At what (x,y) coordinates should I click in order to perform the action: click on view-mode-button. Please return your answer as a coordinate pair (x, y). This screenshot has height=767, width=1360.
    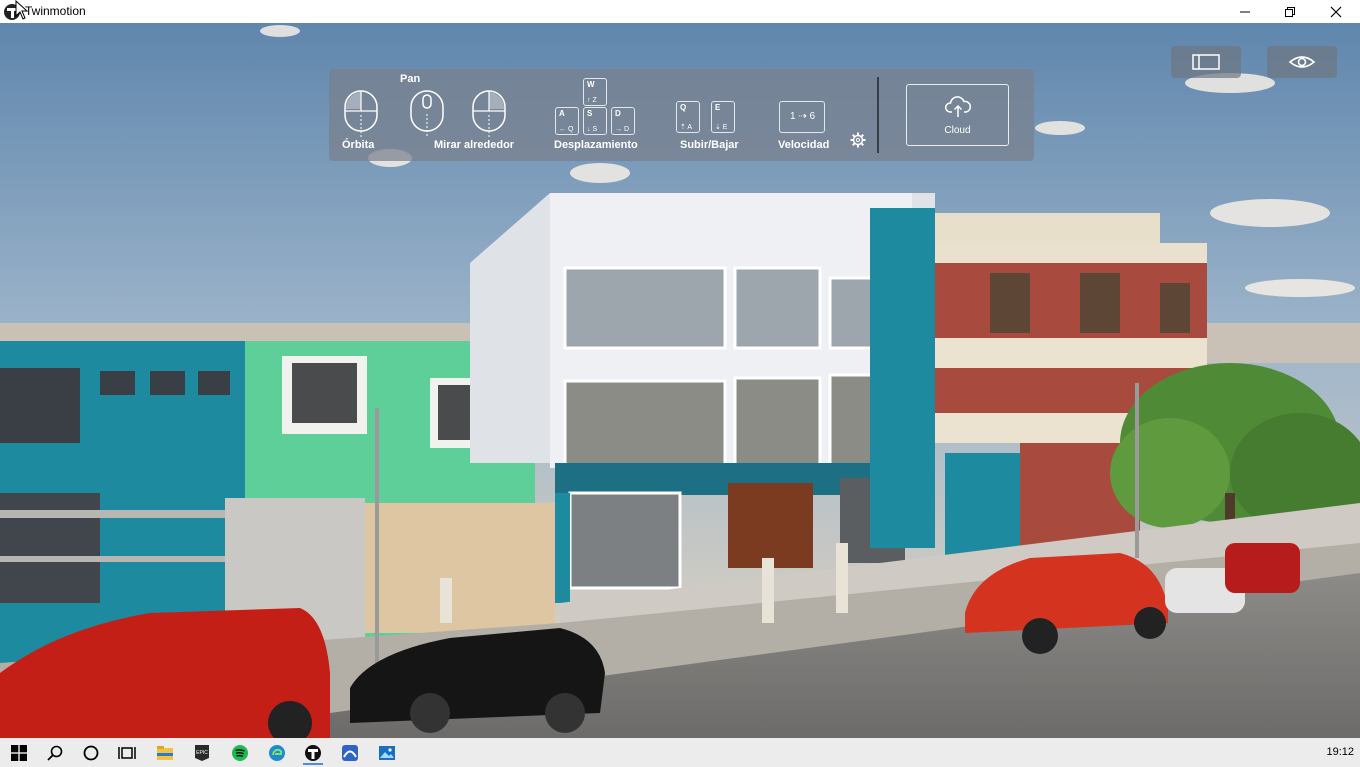
    Looking at the image, I should click on (1302, 62).